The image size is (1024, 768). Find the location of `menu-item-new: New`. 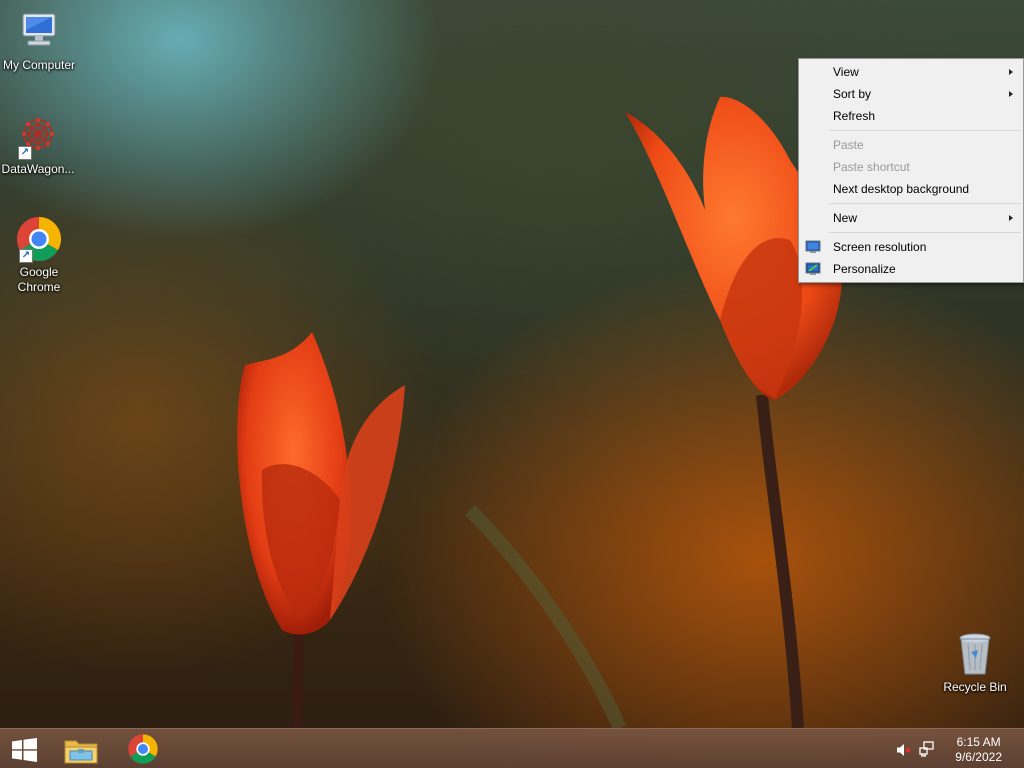

menu-item-new: New is located at coordinates (911, 218).